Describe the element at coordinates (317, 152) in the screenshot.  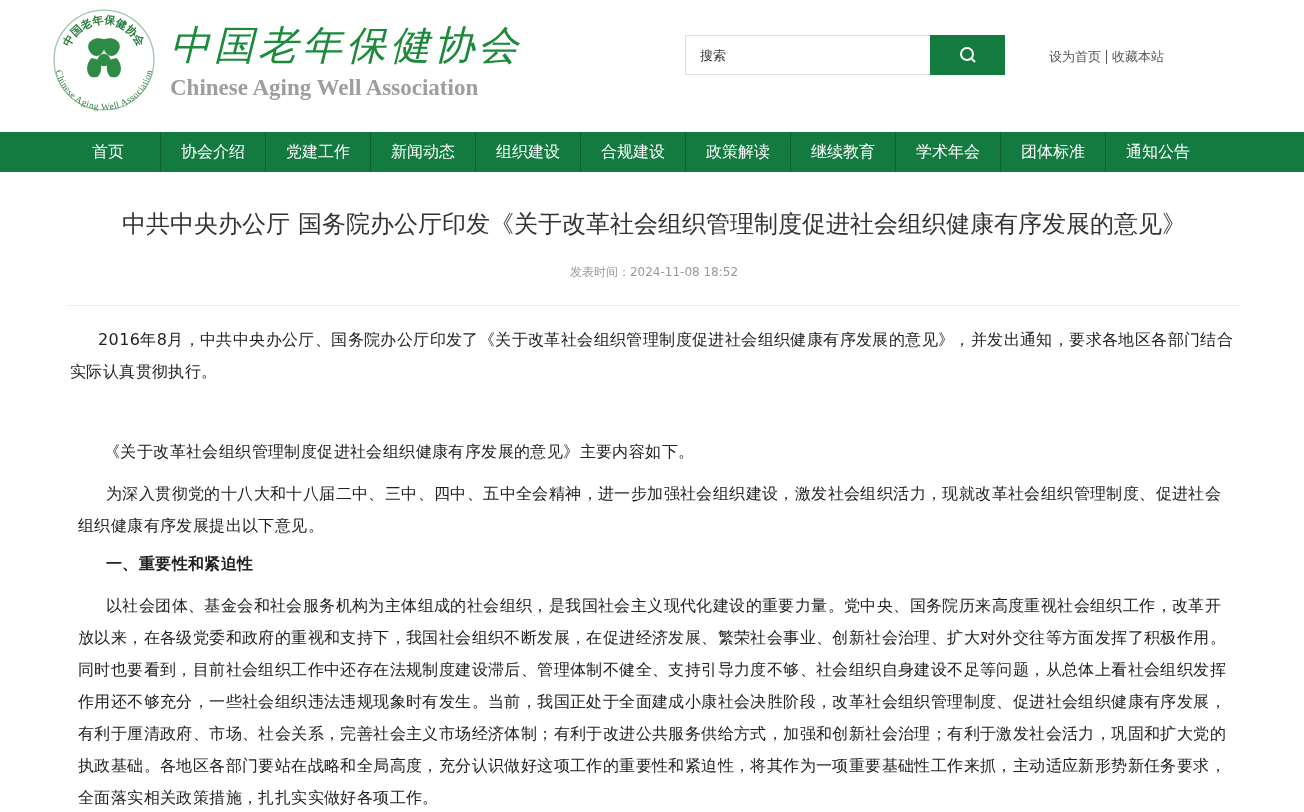
I see `nav-item: 党建工作` at that location.